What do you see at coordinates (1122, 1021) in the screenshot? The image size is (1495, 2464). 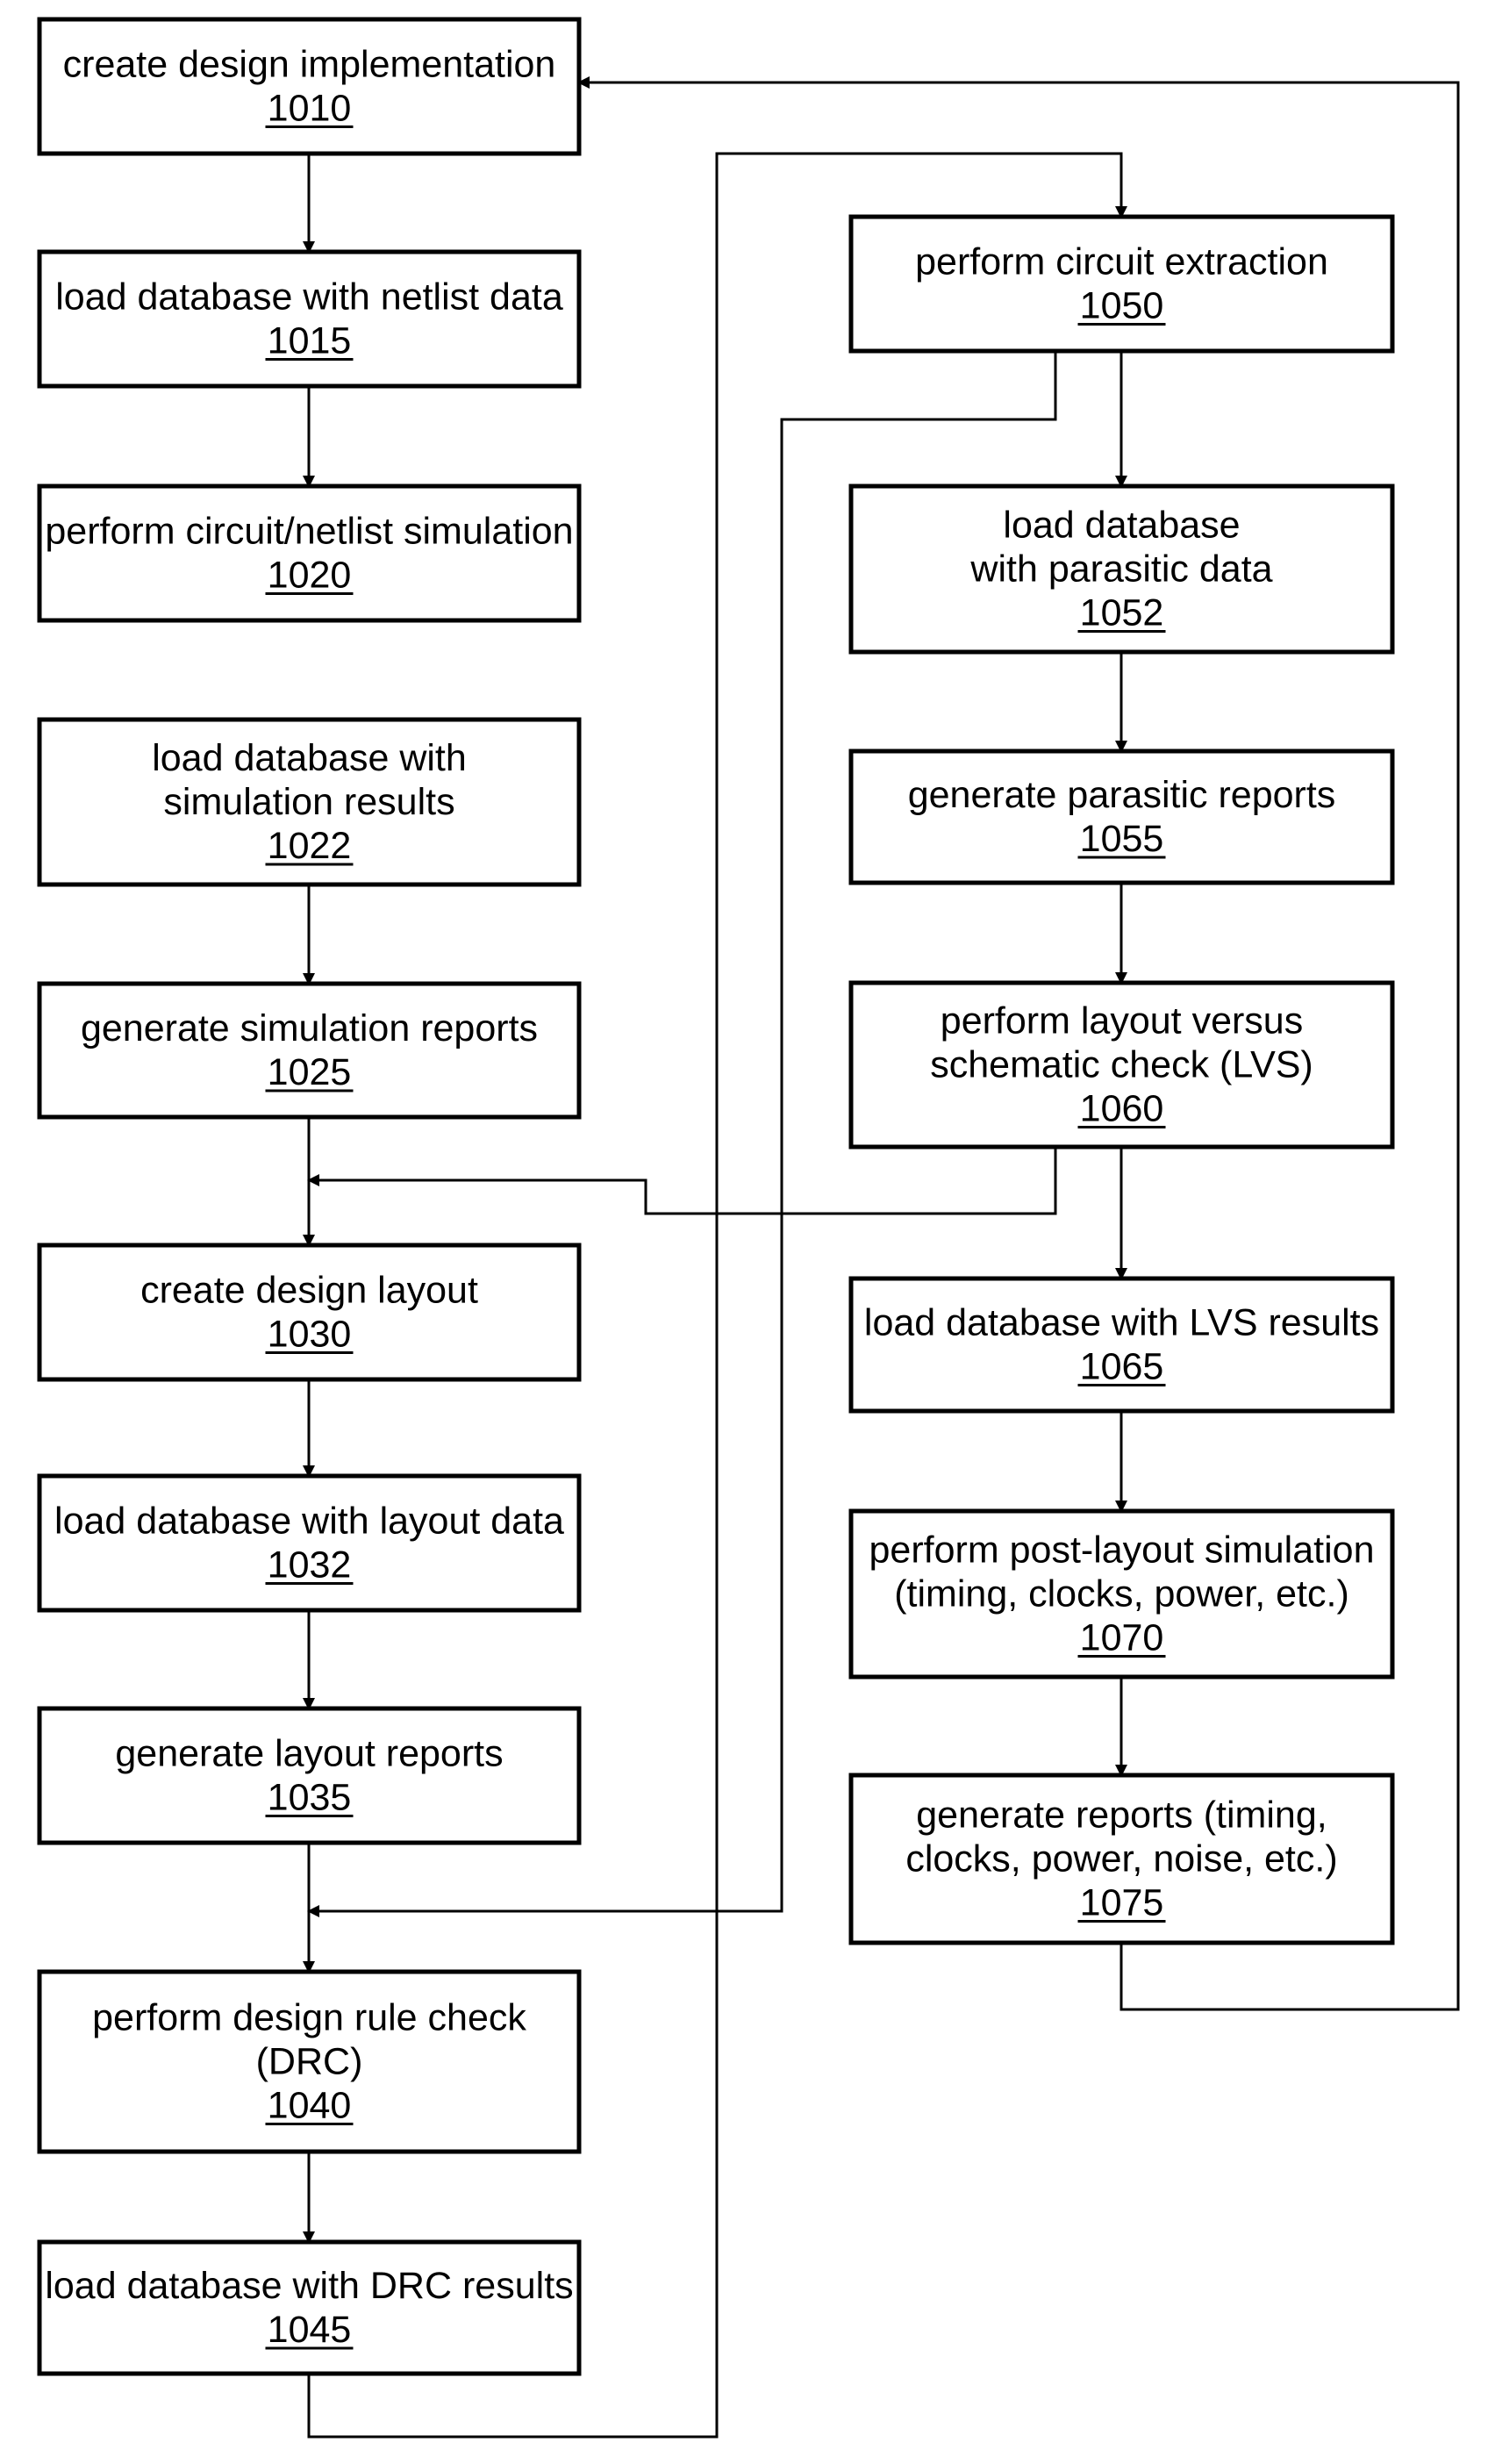 I see `step-label: perform layout versus` at bounding box center [1122, 1021].